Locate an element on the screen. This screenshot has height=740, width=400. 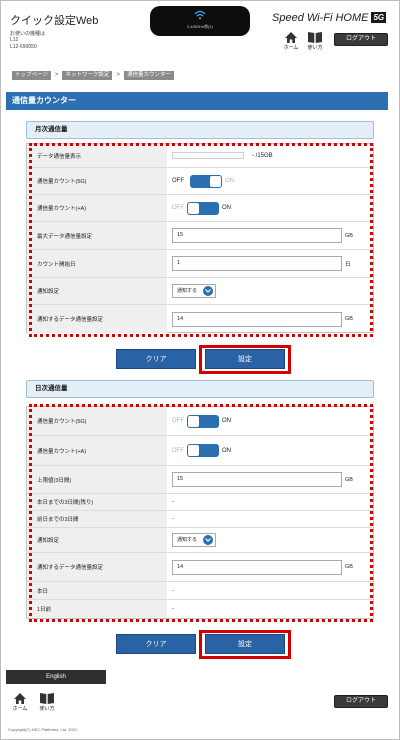
status-indicator: 2.4/5GHz帯(1) is located at coordinates (200, 21).